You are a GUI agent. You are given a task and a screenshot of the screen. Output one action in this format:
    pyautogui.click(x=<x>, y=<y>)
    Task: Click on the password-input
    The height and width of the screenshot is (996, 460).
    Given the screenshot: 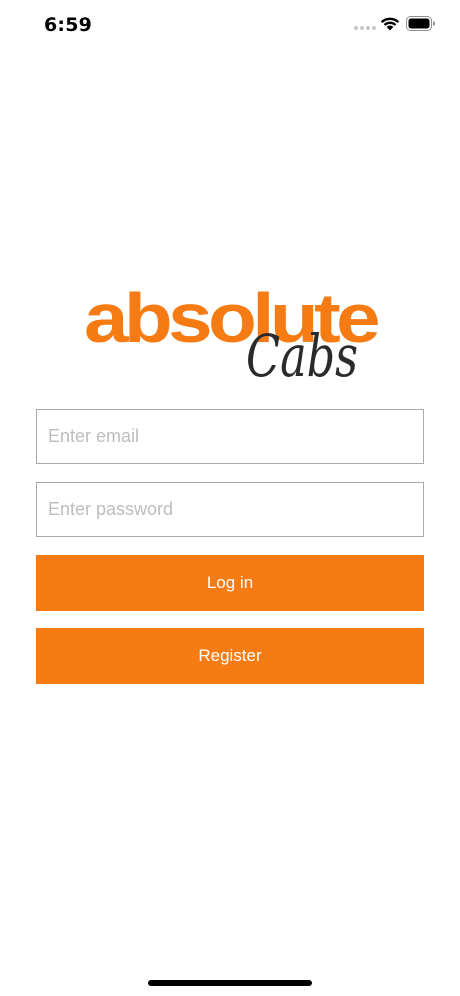 What is the action you would take?
    pyautogui.click(x=230, y=509)
    